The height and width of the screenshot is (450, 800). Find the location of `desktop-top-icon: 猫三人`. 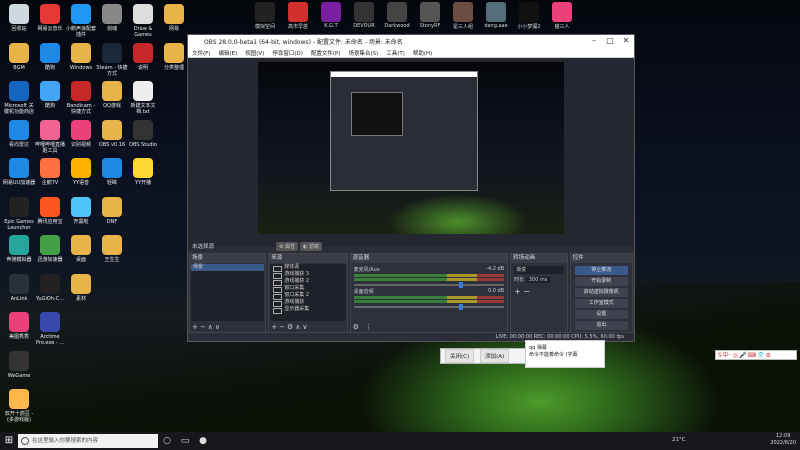

desktop-top-icon: 猫三人 is located at coordinates (562, 15).